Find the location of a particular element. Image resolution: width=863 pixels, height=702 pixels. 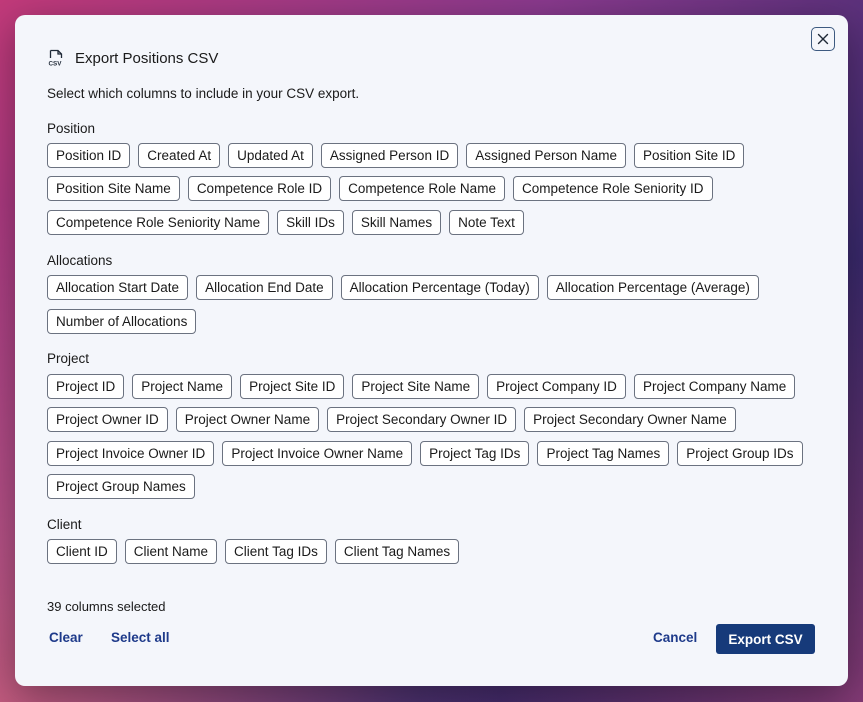

column-chip: Project Site Name is located at coordinates (416, 386).